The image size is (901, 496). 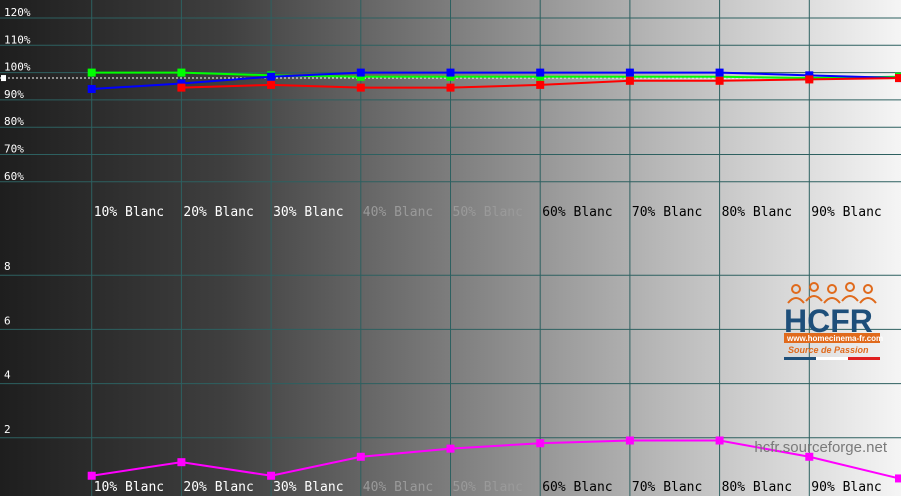 What do you see at coordinates (800, 358) in the screenshot?
I see `logo-flag-blue` at bounding box center [800, 358].